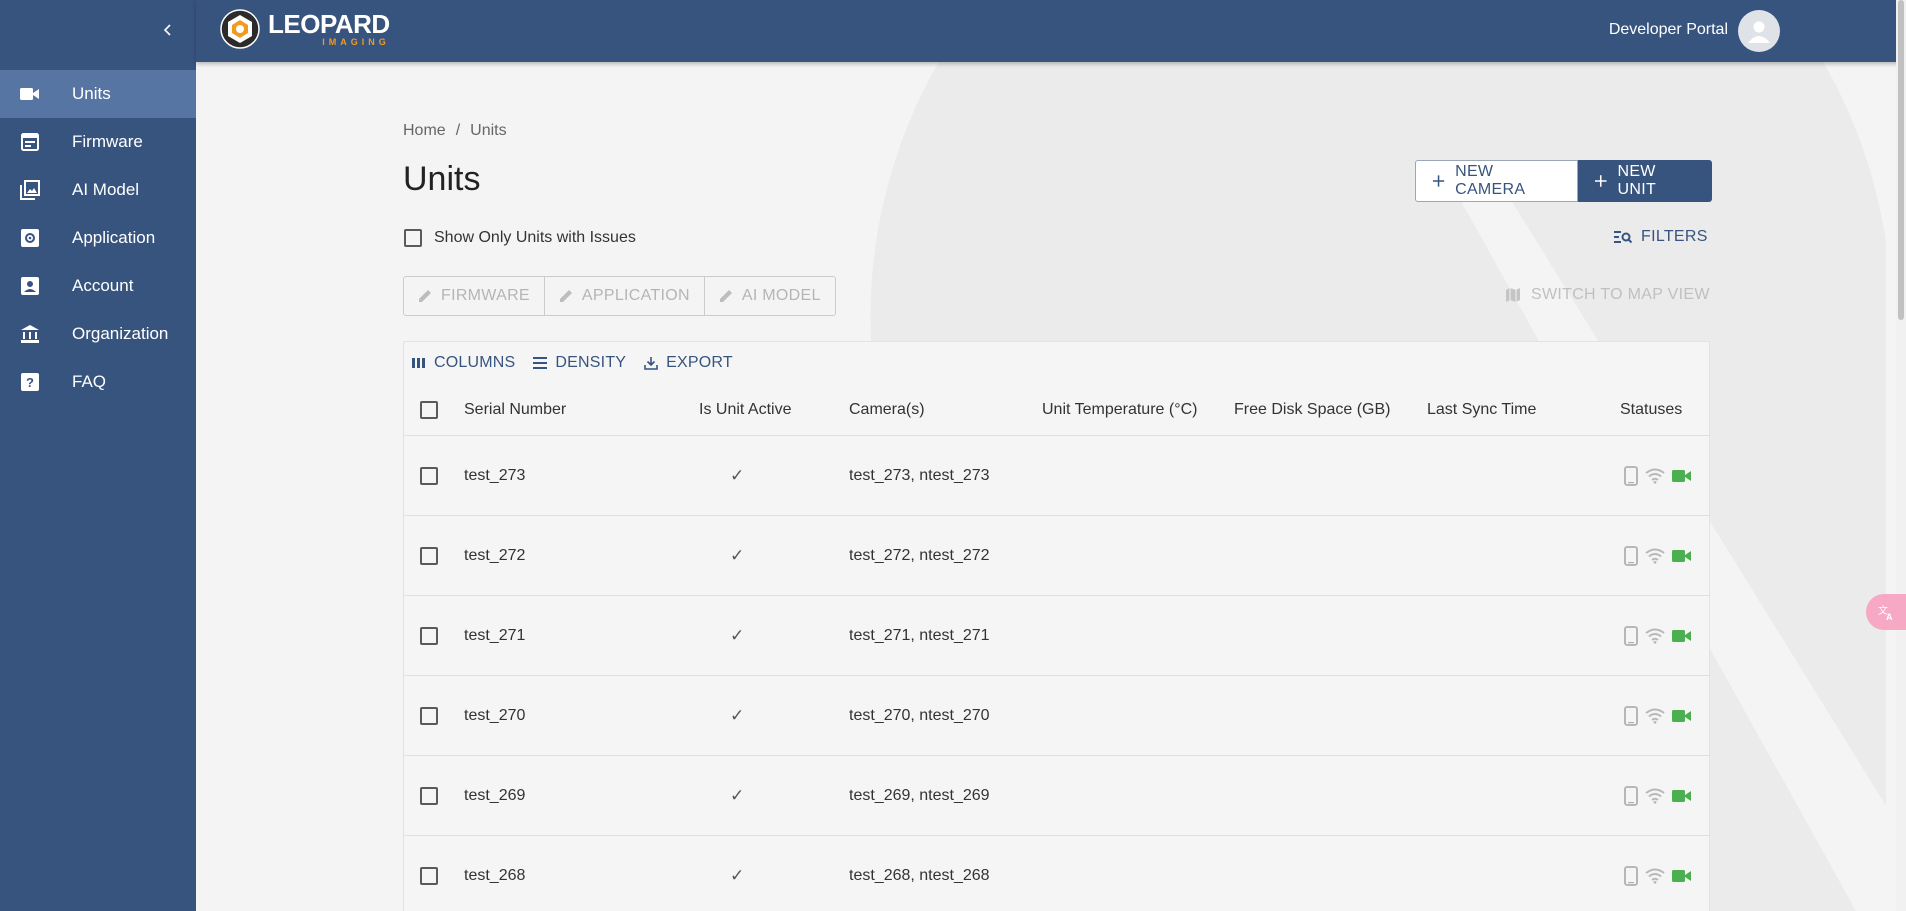  Describe the element at coordinates (103, 285) in the screenshot. I see `sidebar-item-label: Account` at that location.